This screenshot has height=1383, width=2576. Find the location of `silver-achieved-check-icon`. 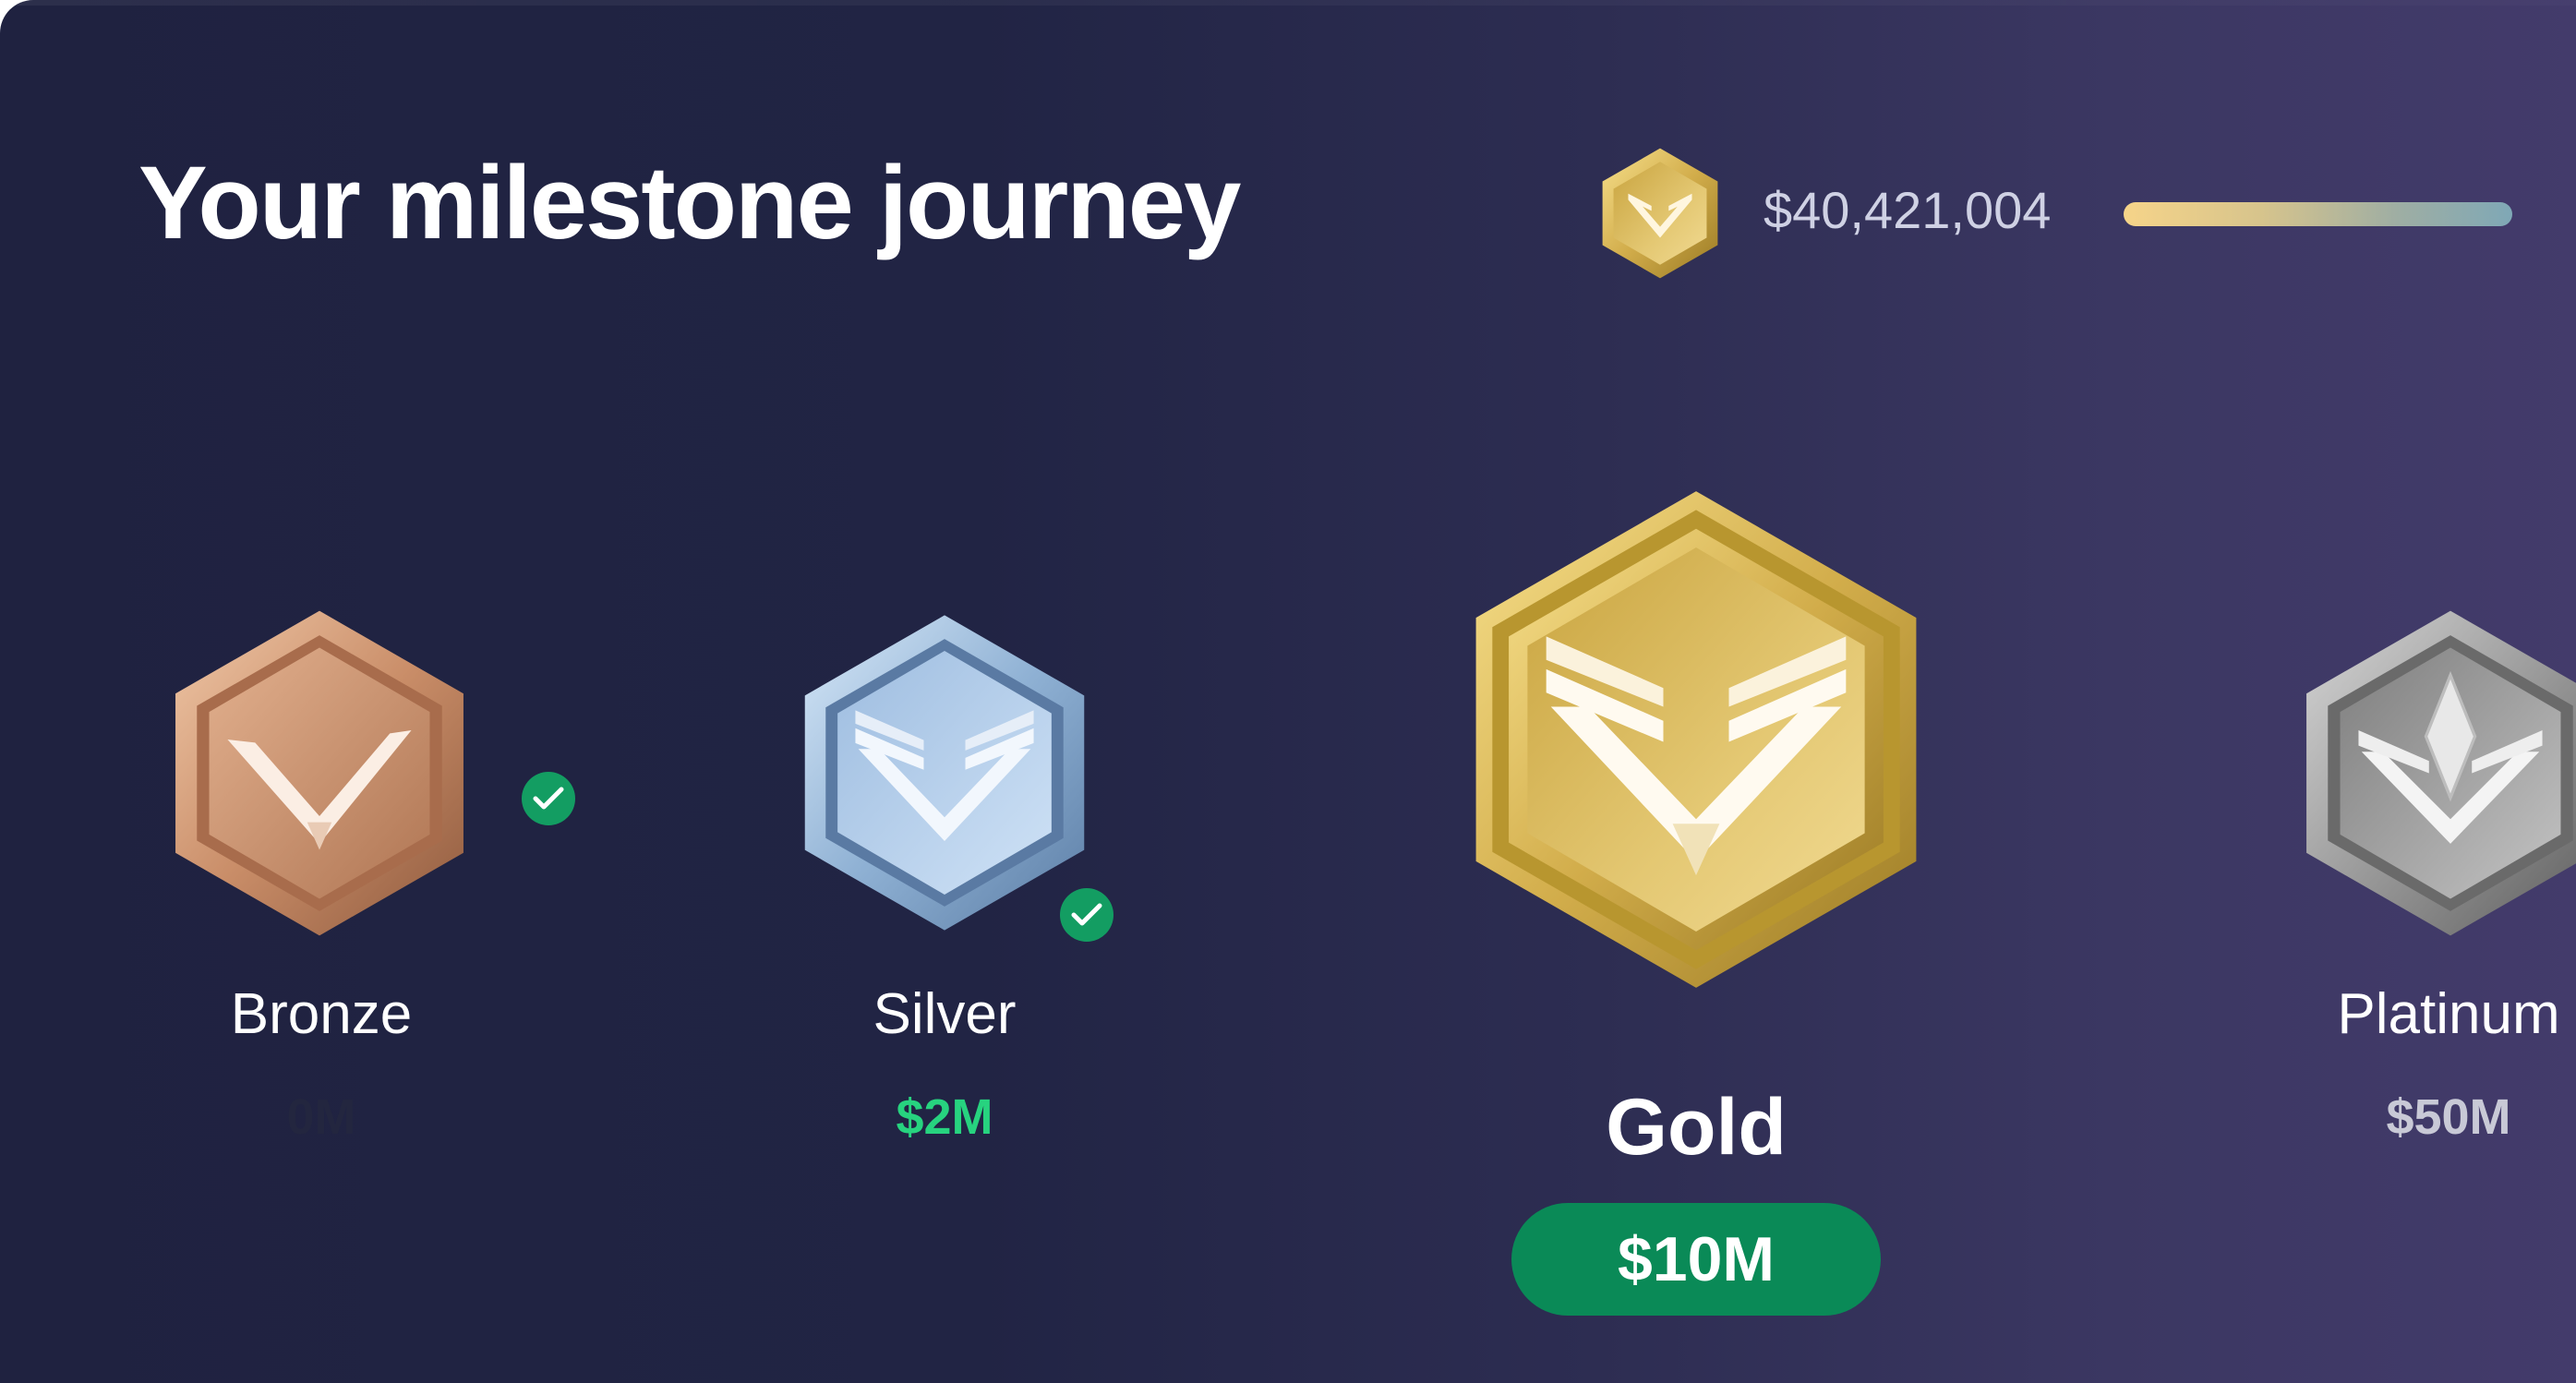

silver-achieved-check-icon is located at coordinates (1086, 915).